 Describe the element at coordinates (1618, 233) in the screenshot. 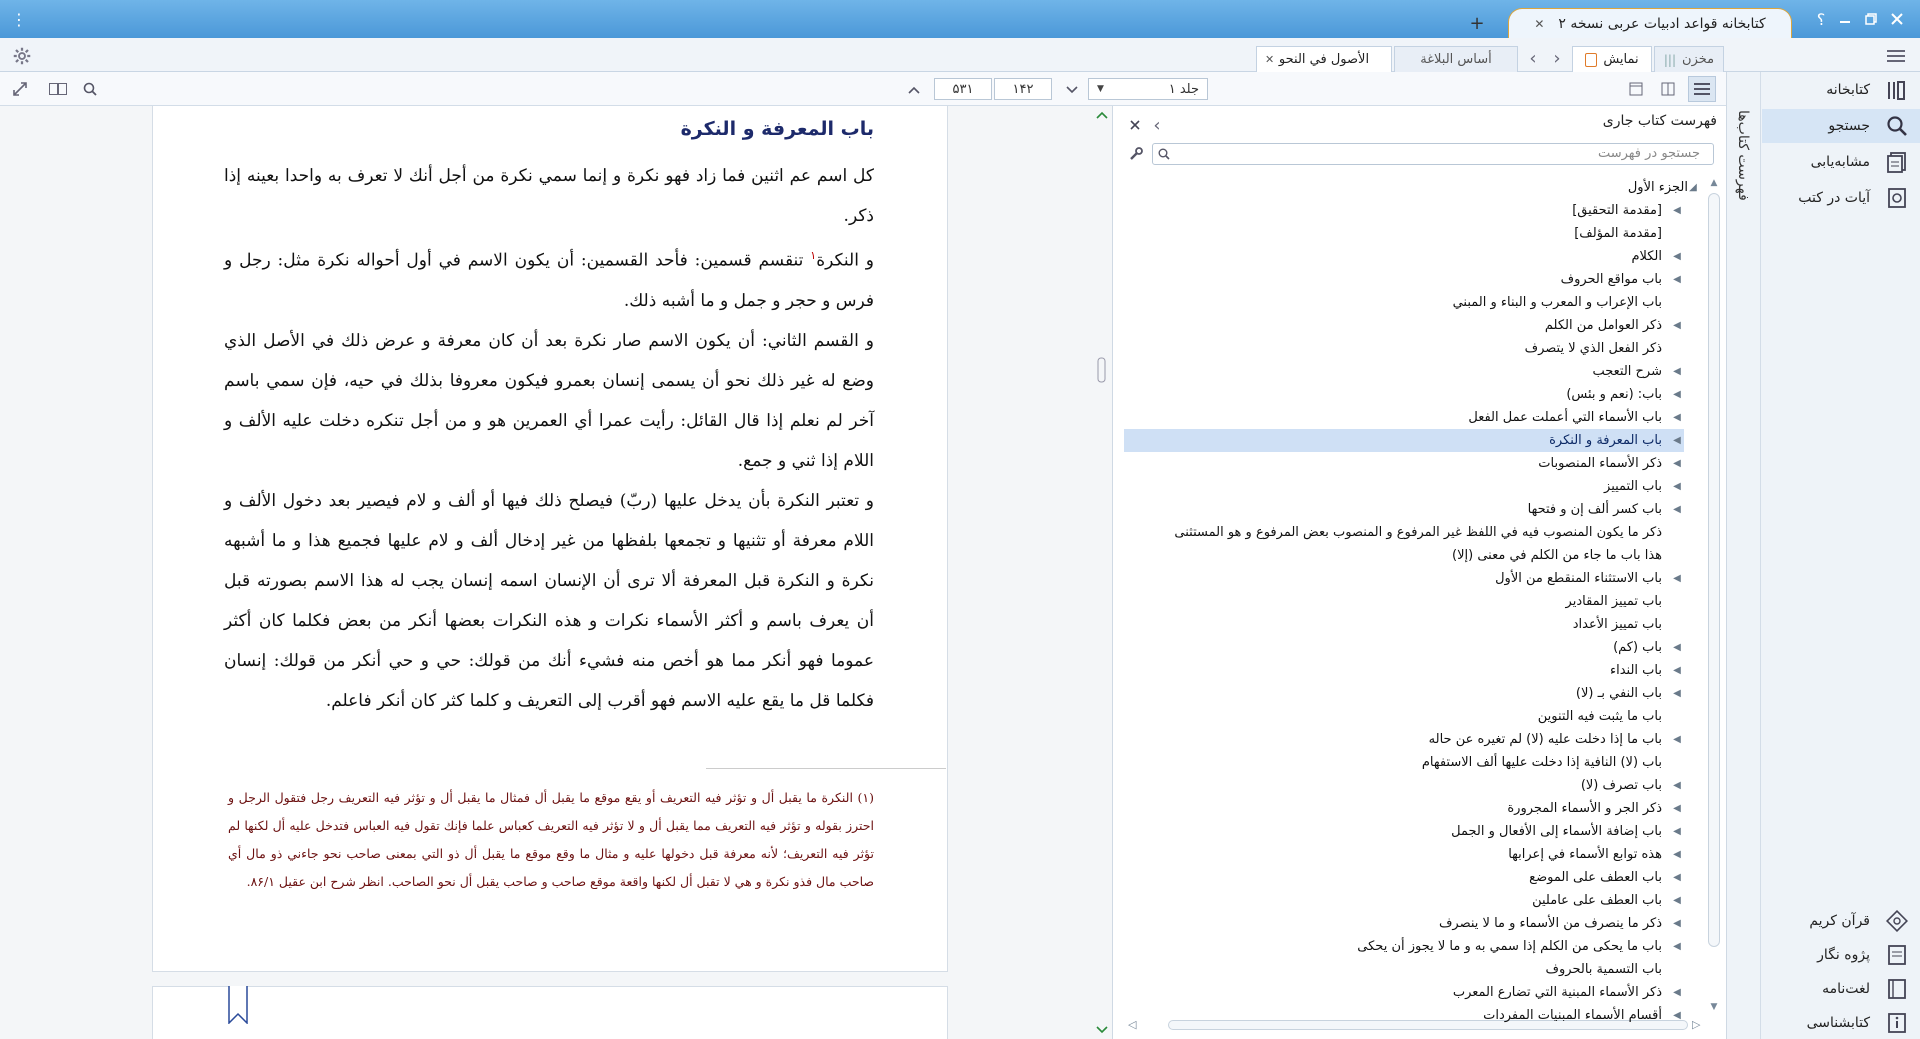

I see `toc-item: [مقدمة المؤلف]` at that location.